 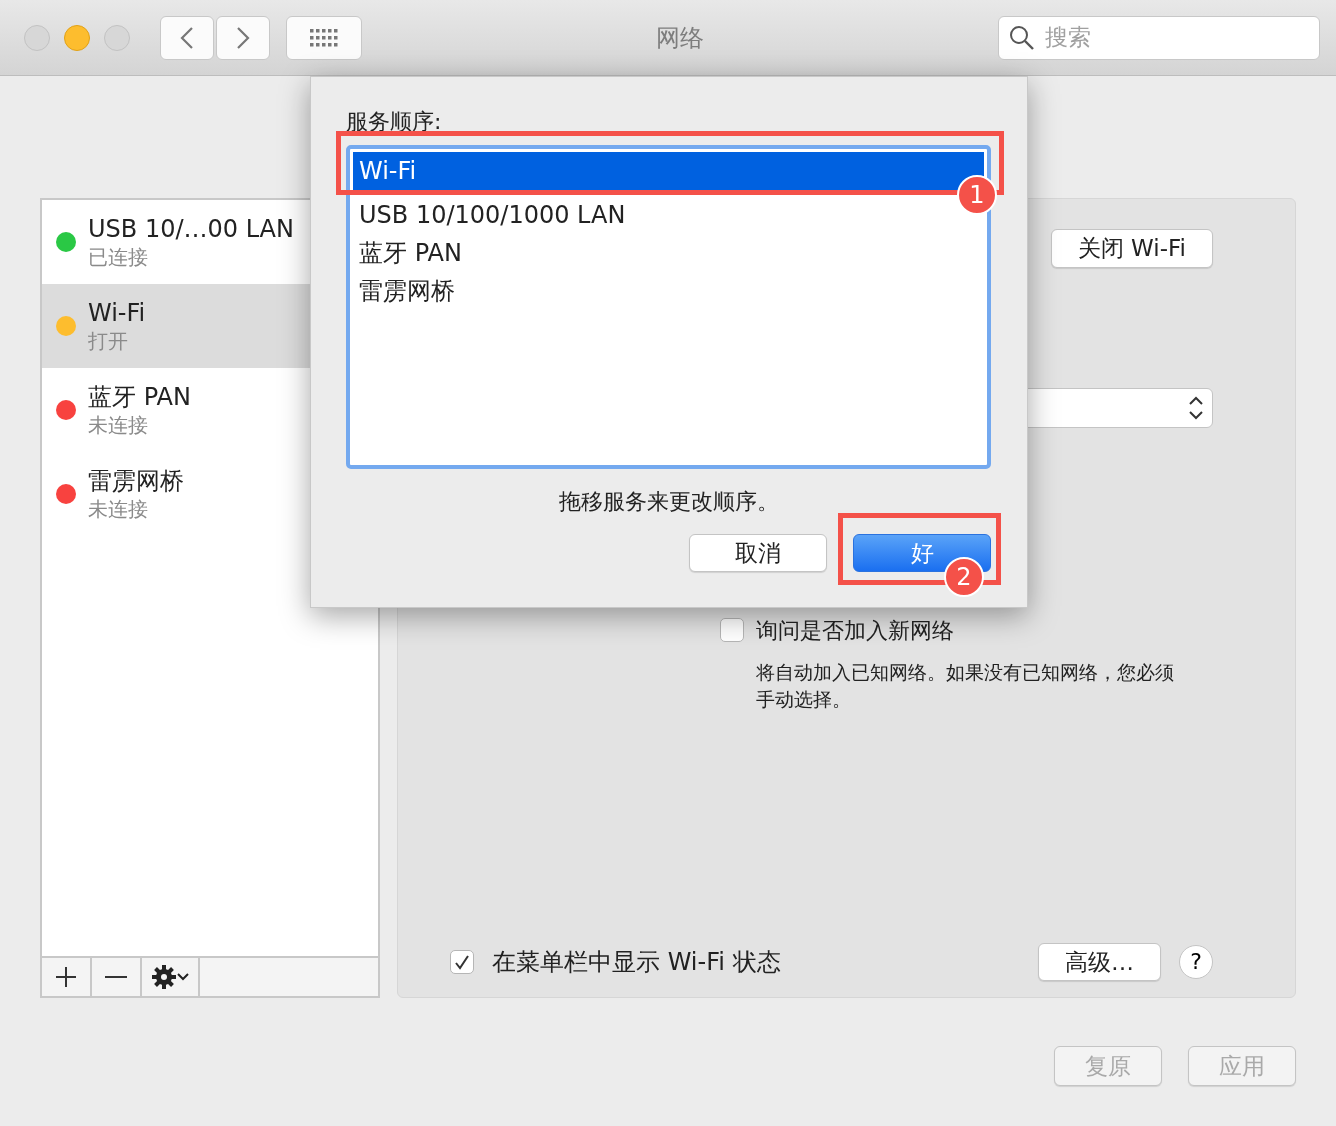 I want to click on service-name: USB 10/…00 LAN, so click(x=191, y=229).